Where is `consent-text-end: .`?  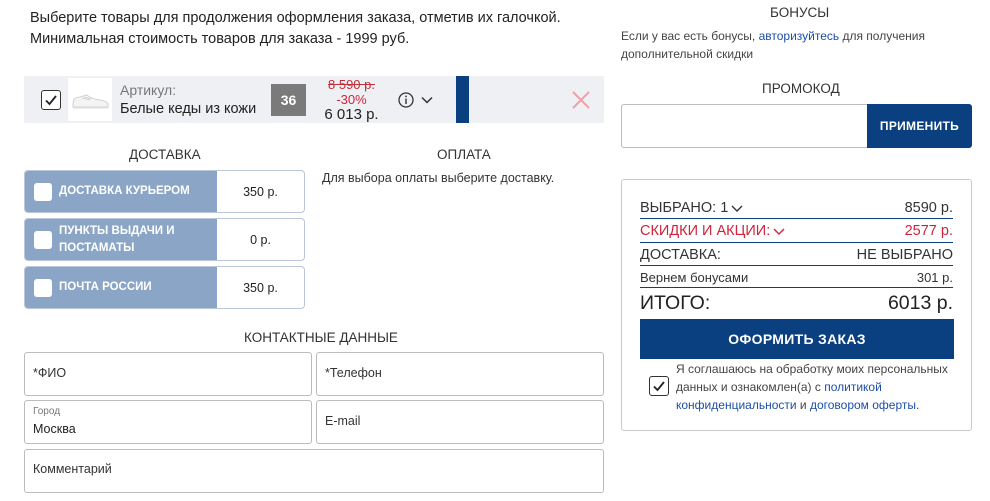
consent-text-end: . is located at coordinates (918, 405).